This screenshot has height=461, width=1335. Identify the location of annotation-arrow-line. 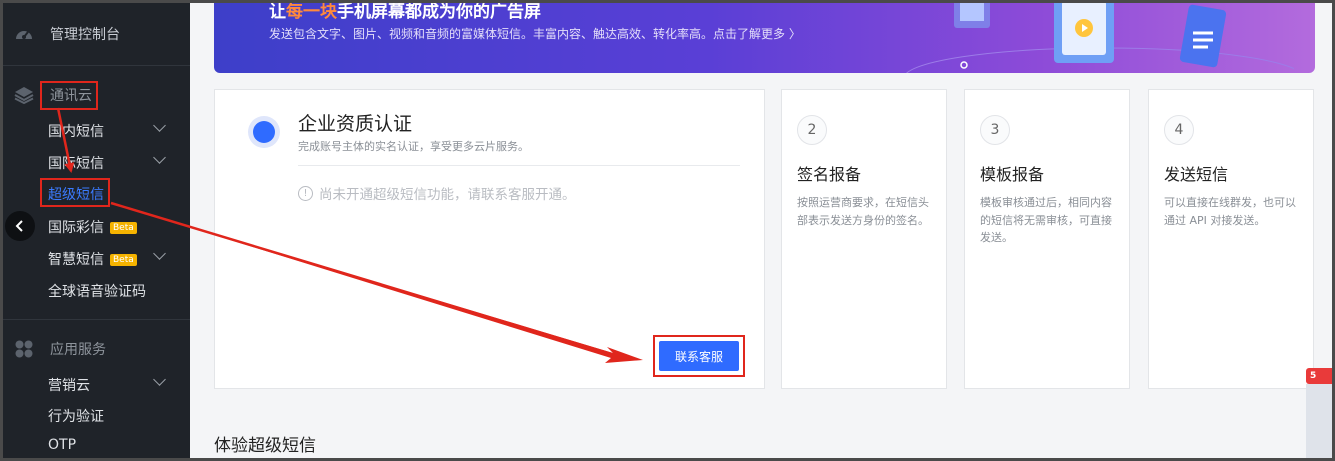
(363, 279).